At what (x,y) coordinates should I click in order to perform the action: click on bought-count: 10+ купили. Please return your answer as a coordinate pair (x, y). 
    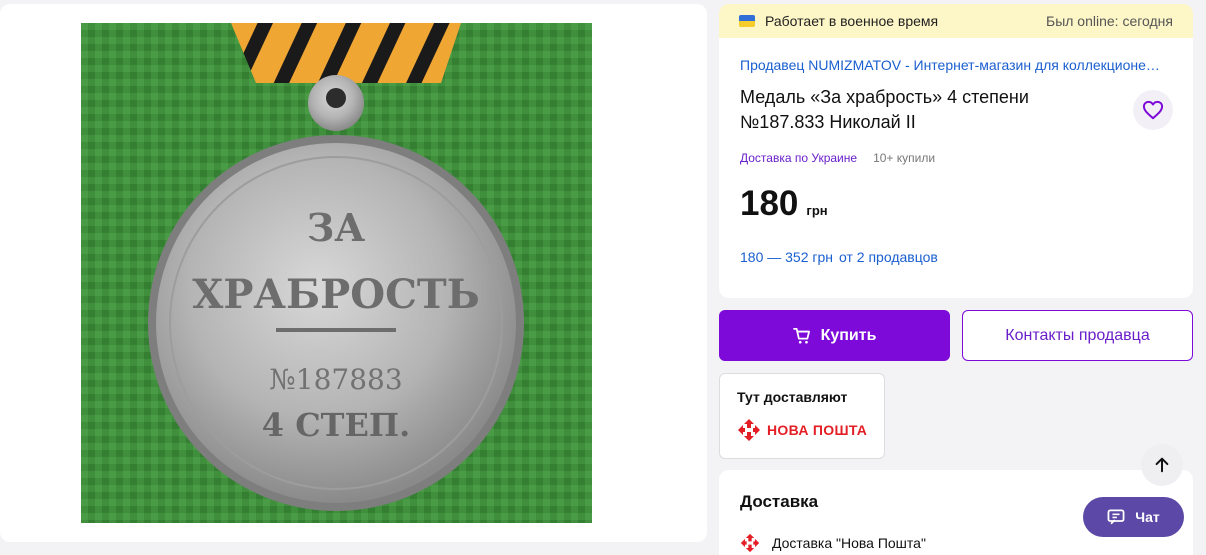
    Looking at the image, I should click on (904, 158).